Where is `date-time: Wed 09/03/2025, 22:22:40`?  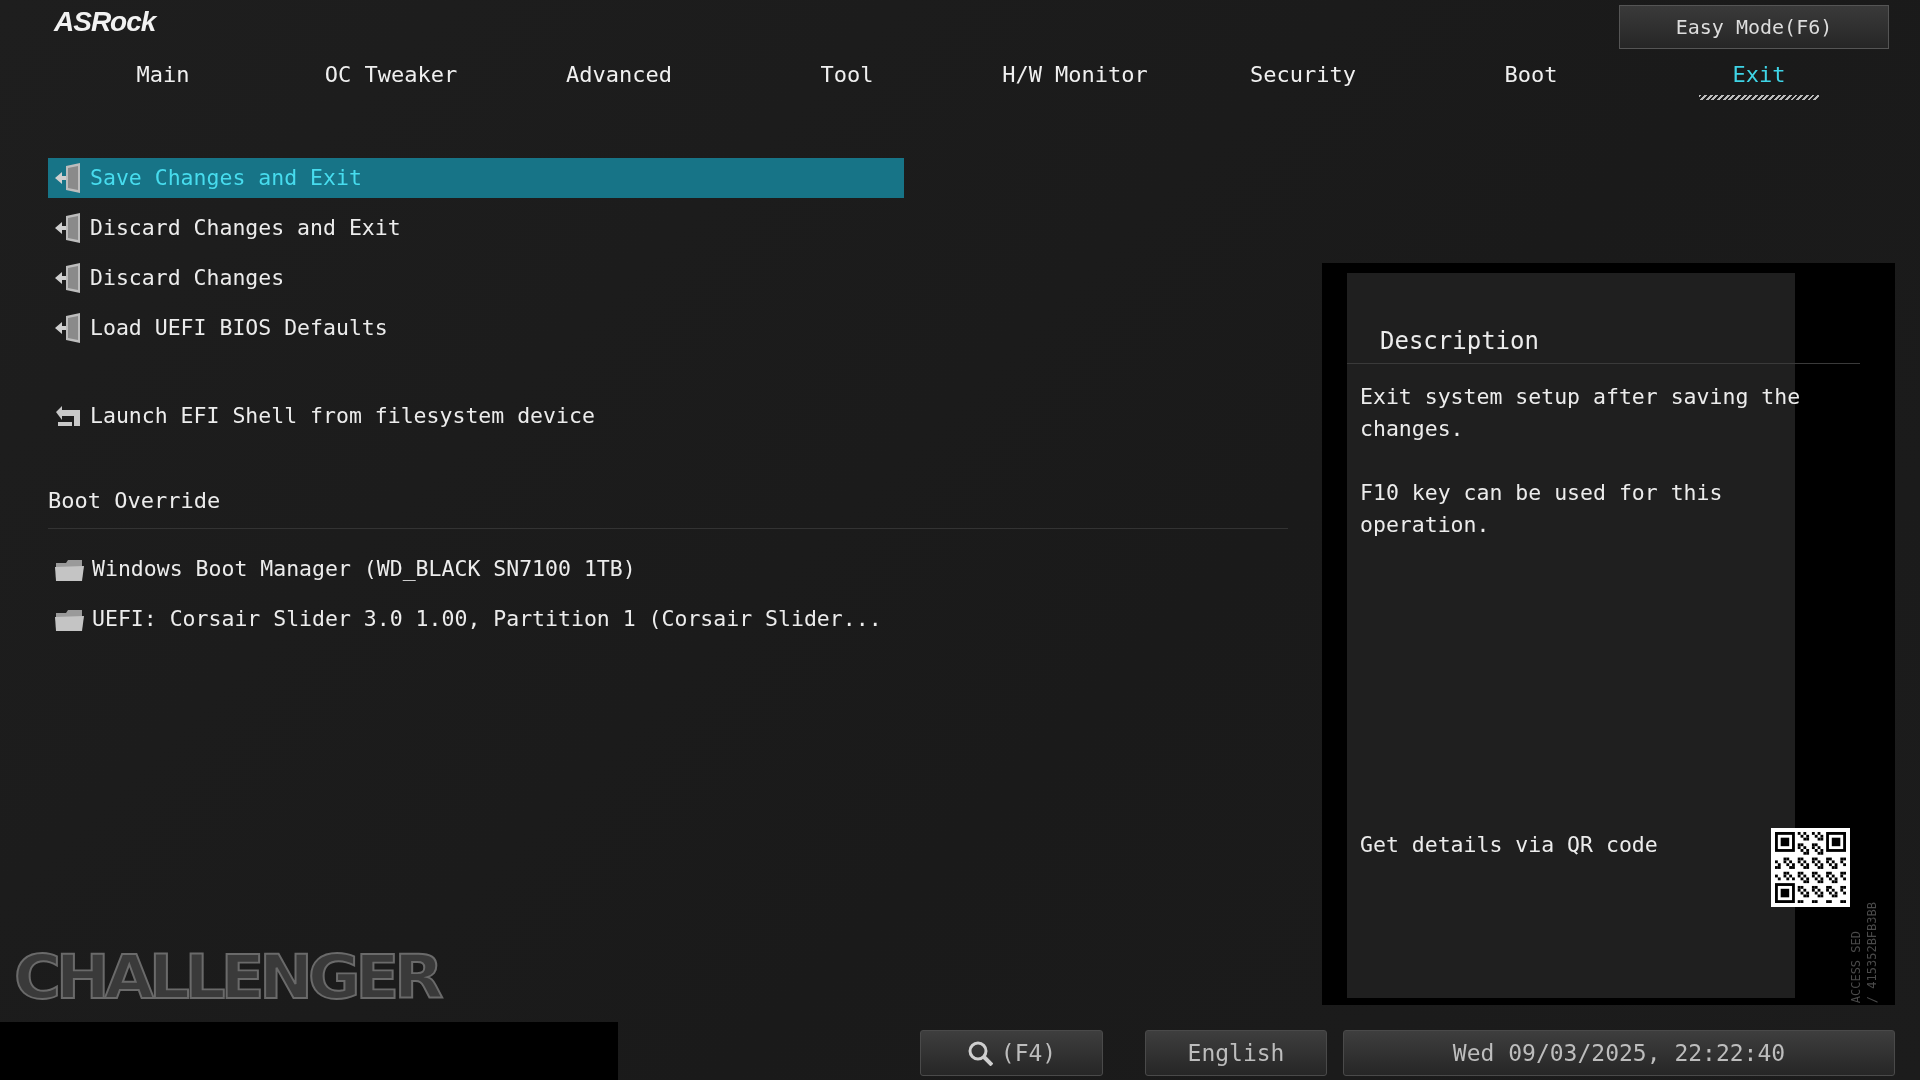
date-time: Wed 09/03/2025, 22:22:40 is located at coordinates (1619, 1053).